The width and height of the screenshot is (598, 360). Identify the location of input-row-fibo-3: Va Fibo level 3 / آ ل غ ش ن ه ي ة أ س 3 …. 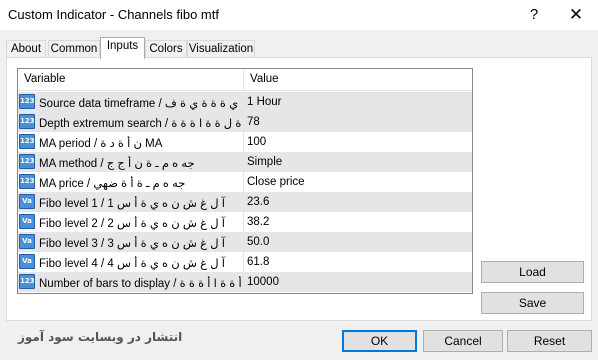
(245, 242).